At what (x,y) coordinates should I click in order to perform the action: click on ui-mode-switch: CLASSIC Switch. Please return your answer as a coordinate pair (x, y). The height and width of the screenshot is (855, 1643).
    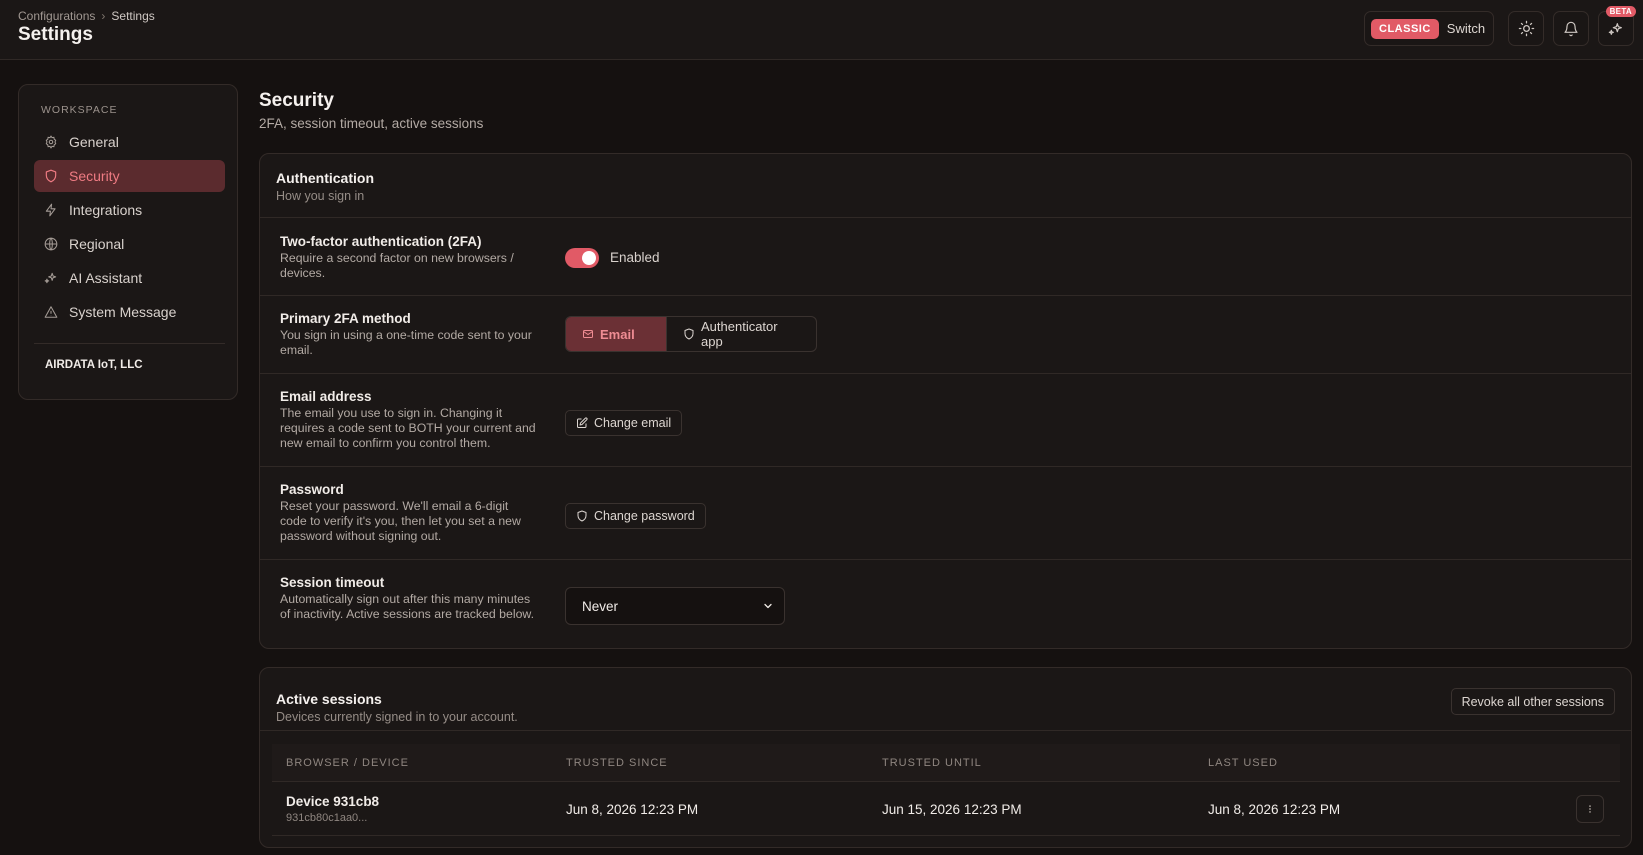
    Looking at the image, I should click on (1429, 28).